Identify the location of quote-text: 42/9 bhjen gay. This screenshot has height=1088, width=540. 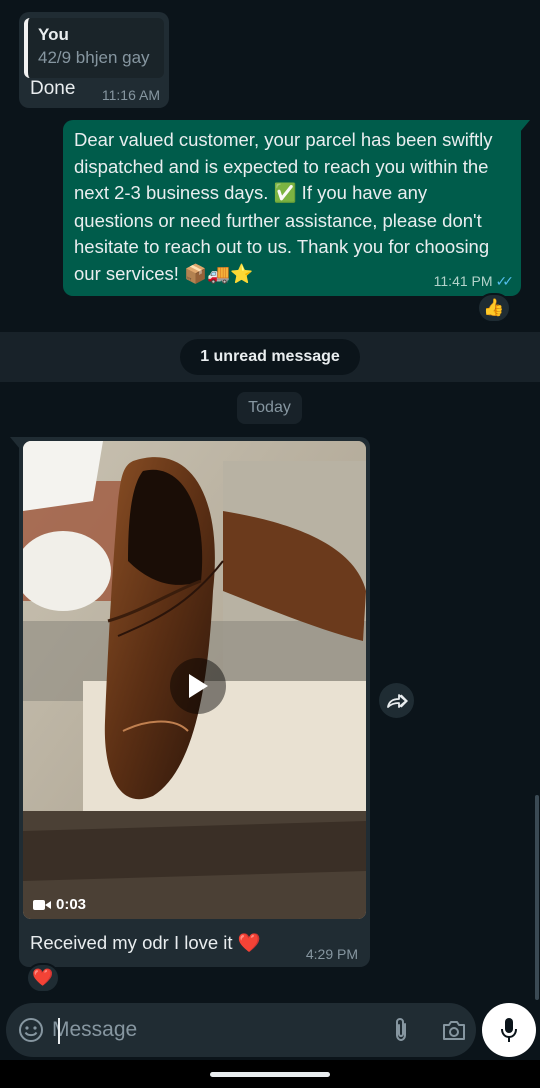
(94, 57).